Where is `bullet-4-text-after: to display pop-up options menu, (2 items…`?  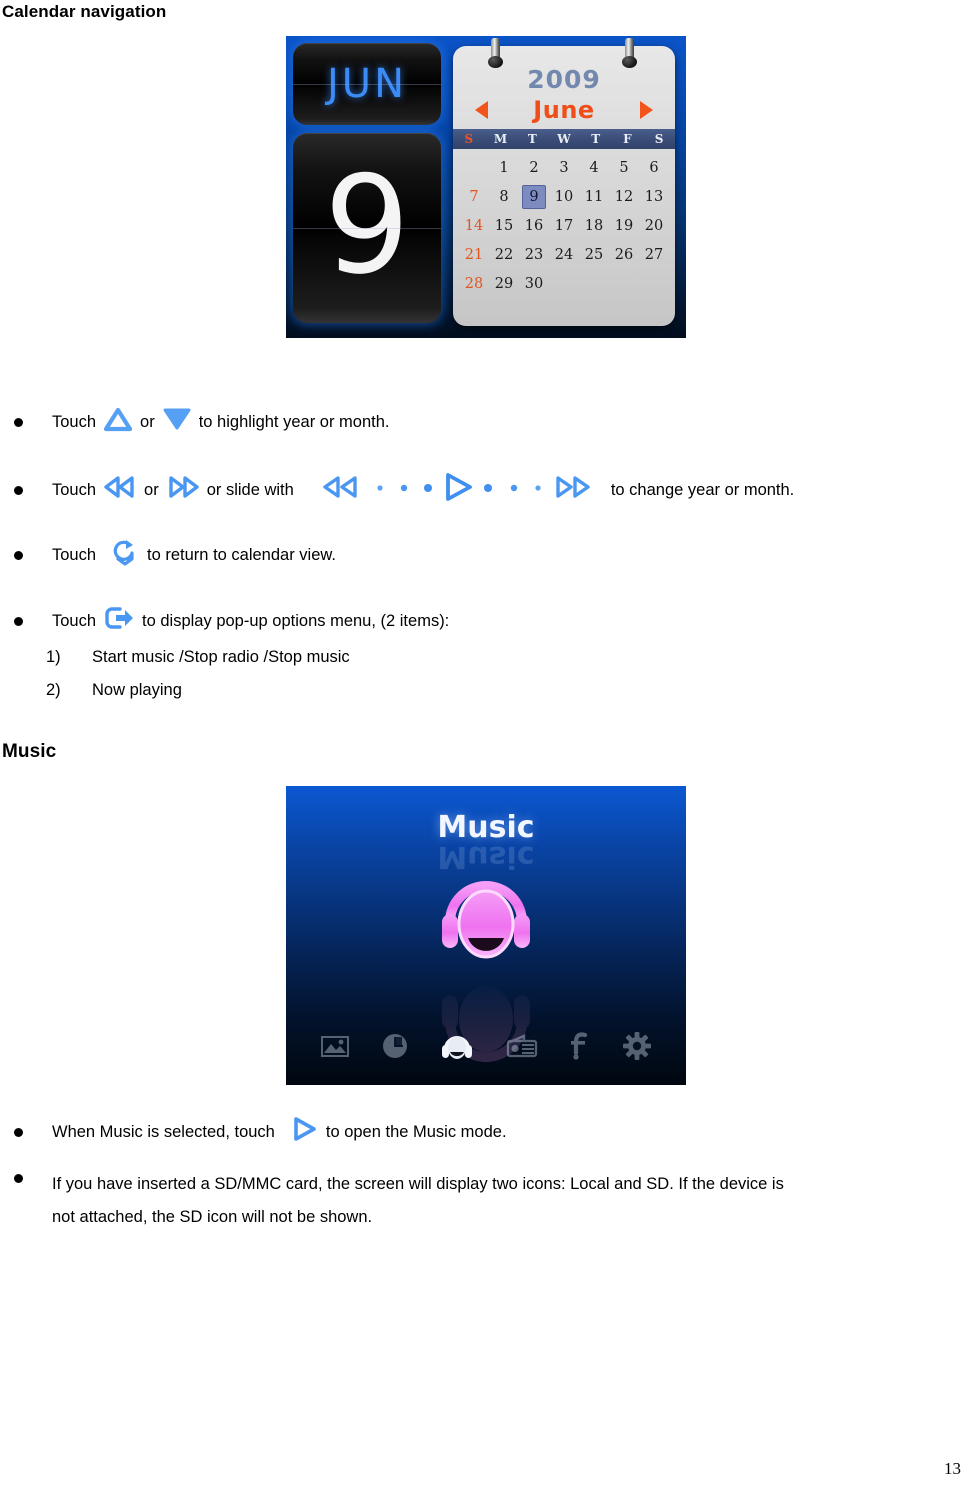 bullet-4-text-after: to display pop-up options menu, (2 items… is located at coordinates (296, 621).